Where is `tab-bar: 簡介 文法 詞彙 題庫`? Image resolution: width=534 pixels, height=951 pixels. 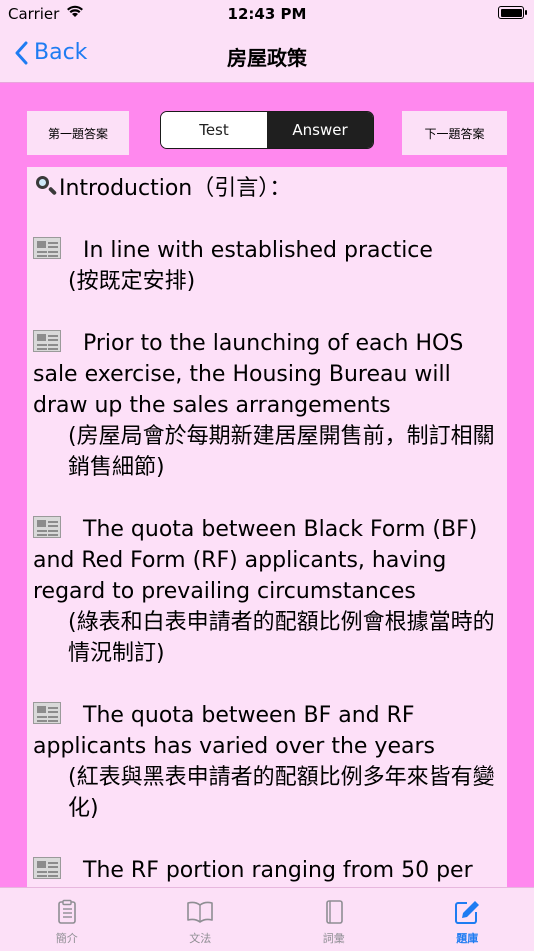
tab-bar: 簡介 文法 詞彙 題庫 is located at coordinates (267, 919).